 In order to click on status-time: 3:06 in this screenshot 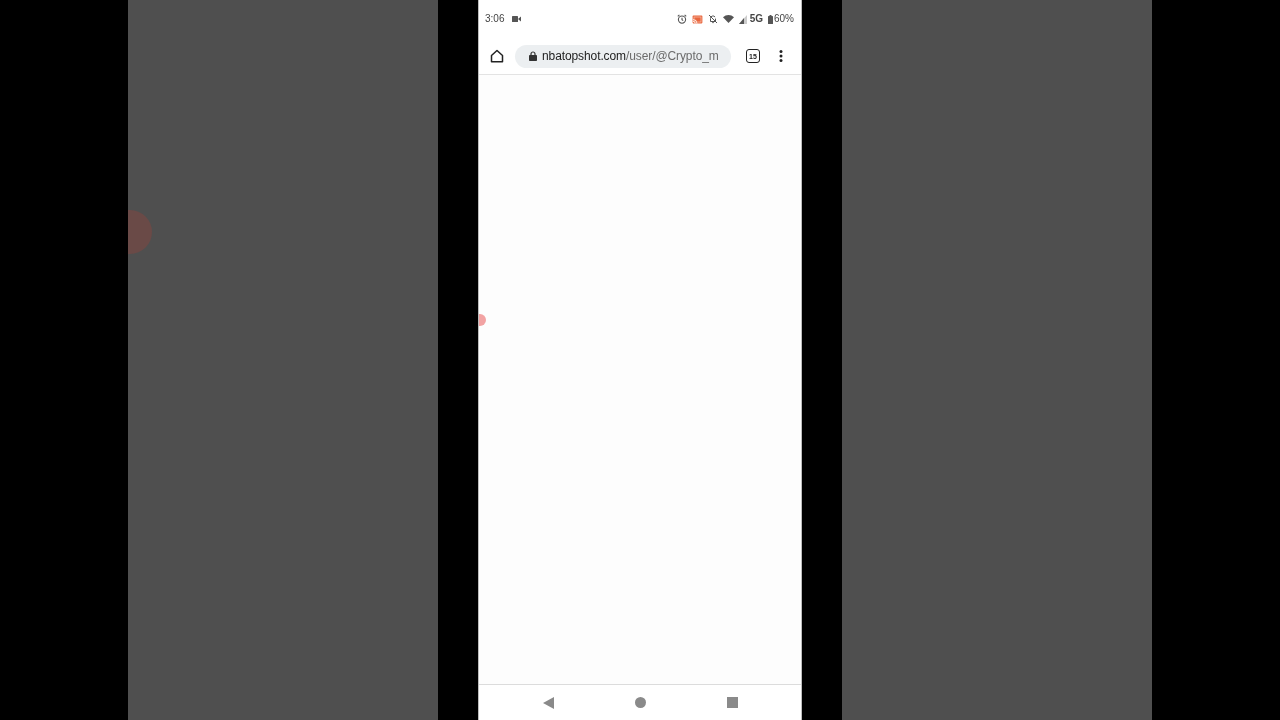, I will do `click(495, 19)`.